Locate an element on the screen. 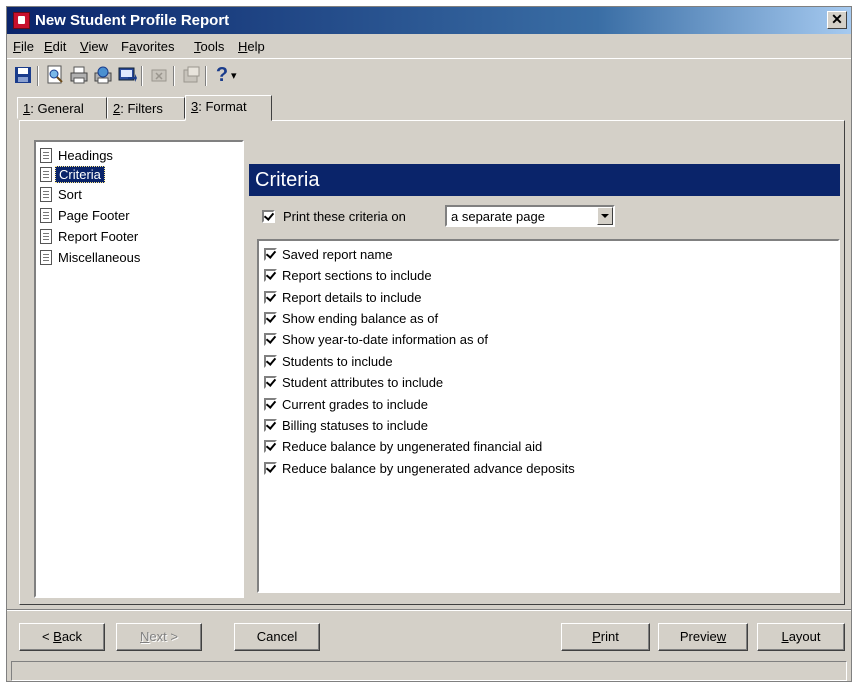  menu-help: Help is located at coordinates (251, 46).